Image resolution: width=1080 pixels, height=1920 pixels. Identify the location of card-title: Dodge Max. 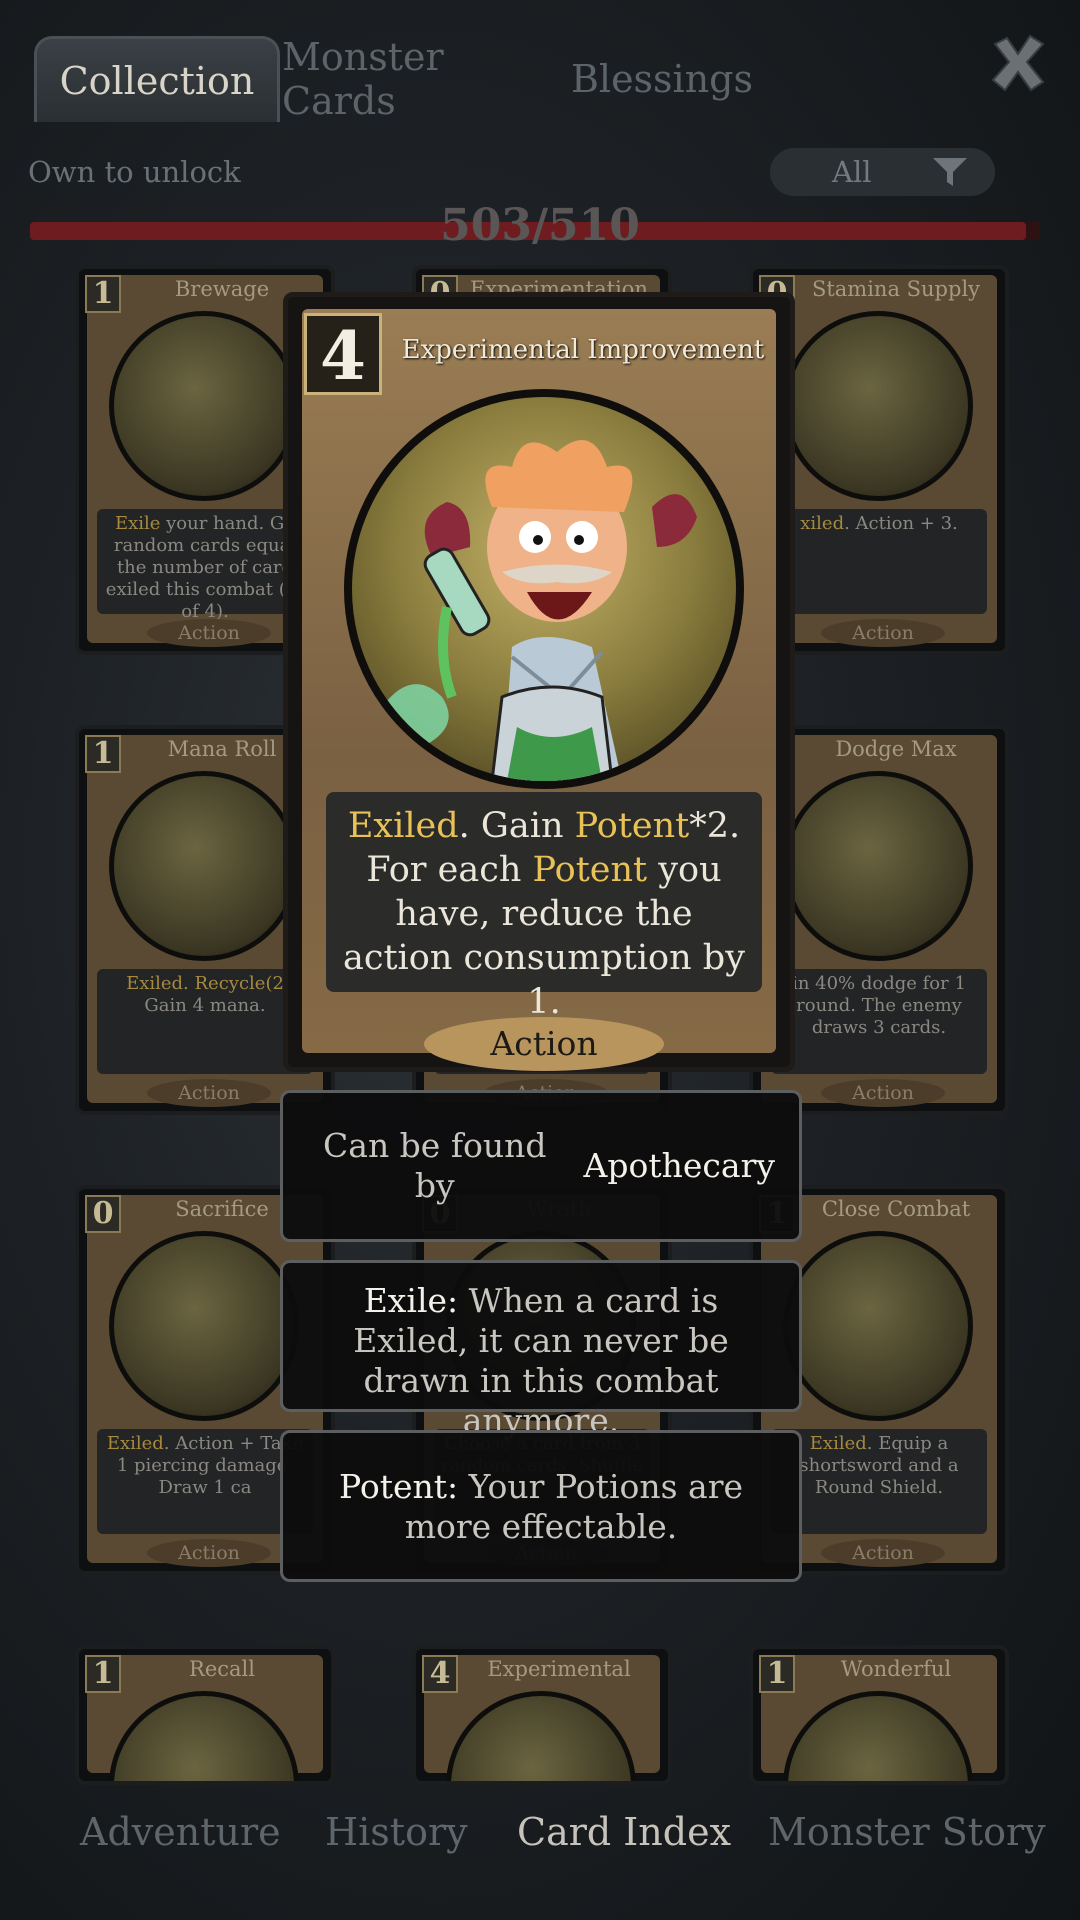
(896, 749).